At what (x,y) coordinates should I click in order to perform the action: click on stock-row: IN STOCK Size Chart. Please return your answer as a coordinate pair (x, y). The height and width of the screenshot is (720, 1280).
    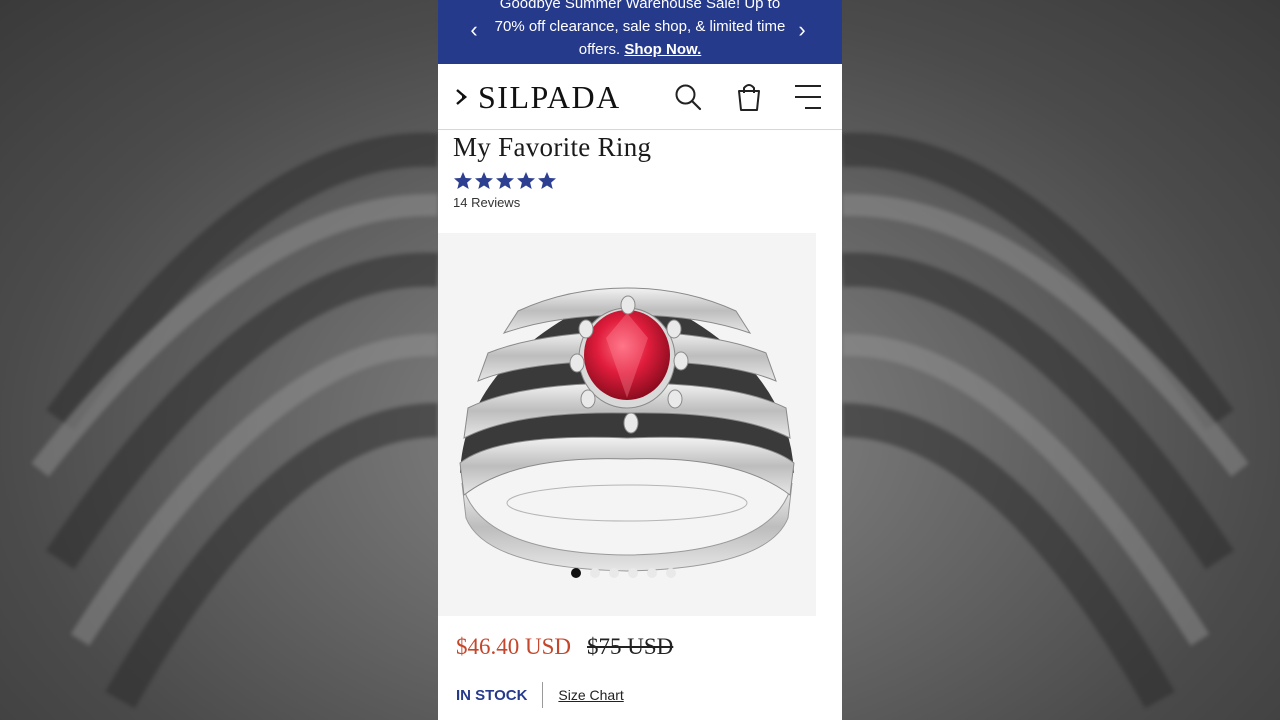
    Looking at the image, I should click on (540, 695).